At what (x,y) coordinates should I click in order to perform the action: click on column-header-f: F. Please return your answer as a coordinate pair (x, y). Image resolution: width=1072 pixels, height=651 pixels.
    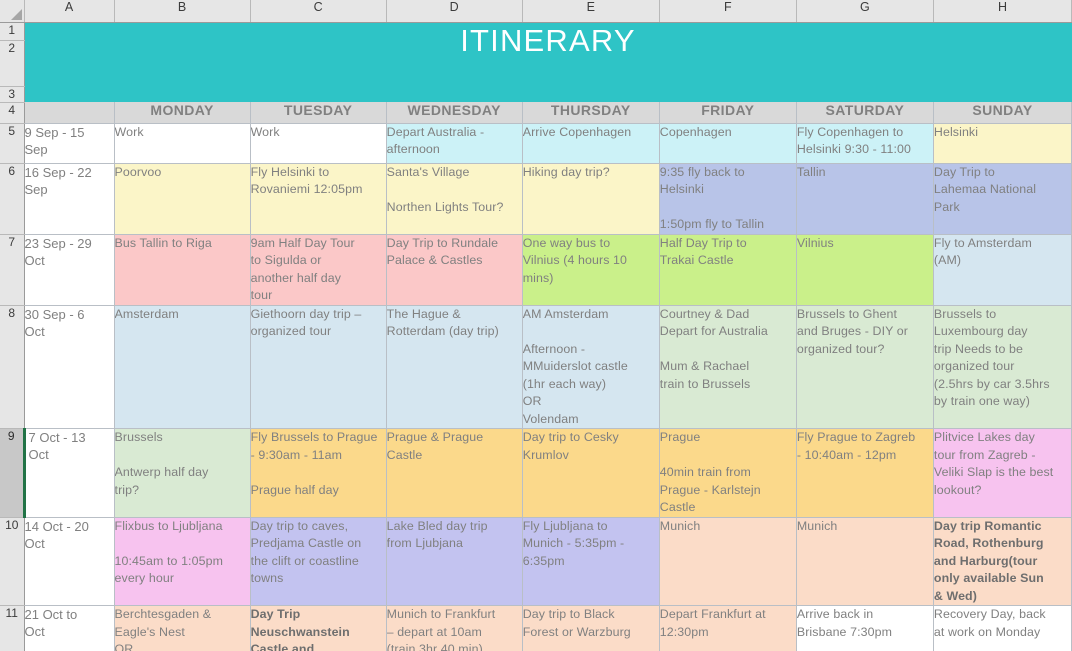
    Looking at the image, I should click on (728, 11).